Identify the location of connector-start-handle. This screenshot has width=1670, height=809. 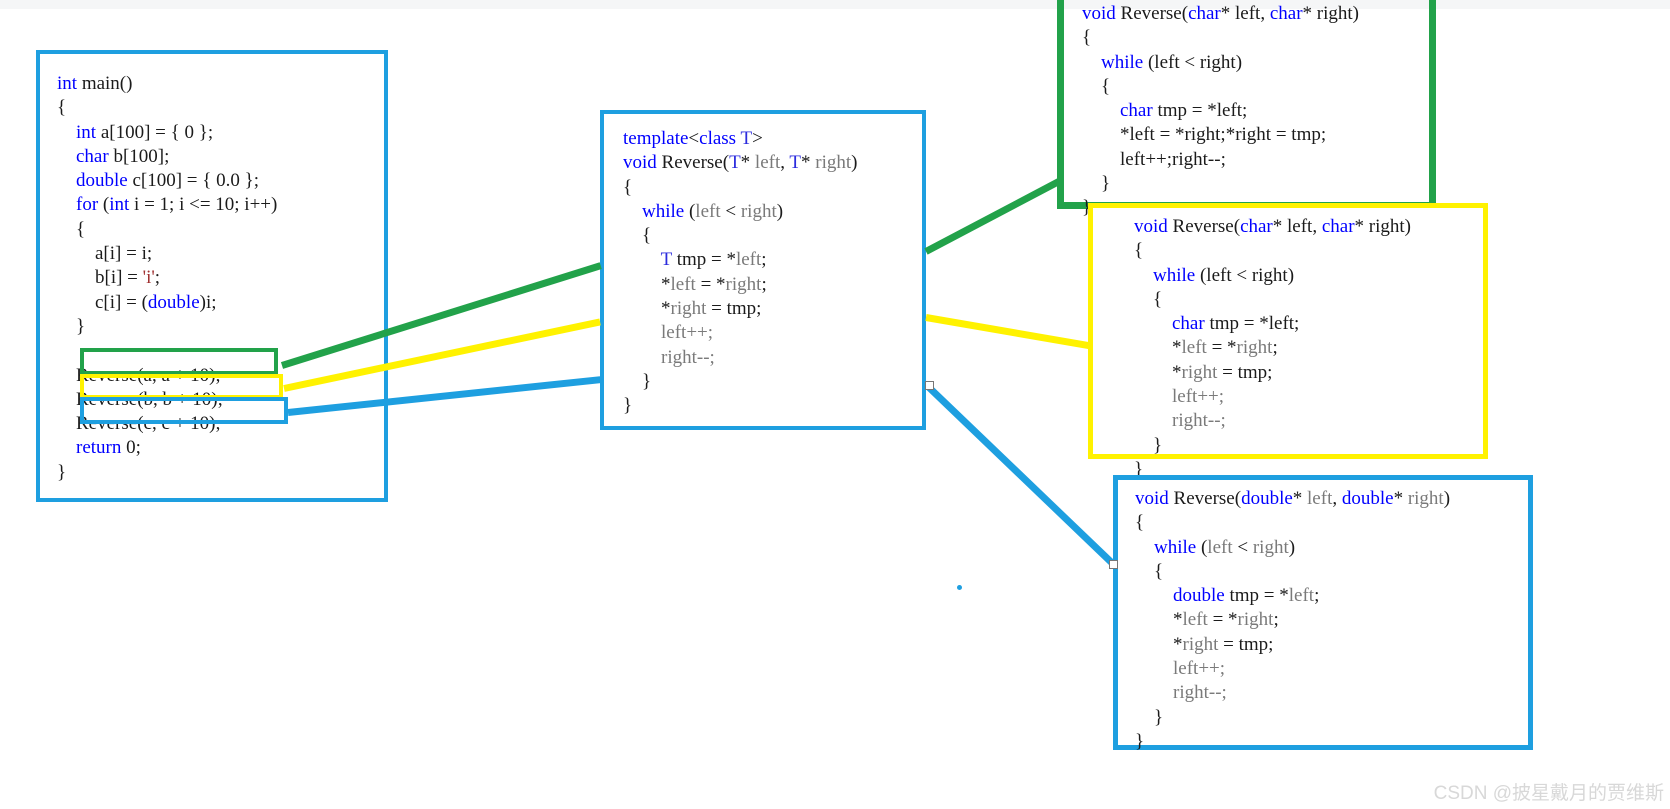
(929, 385).